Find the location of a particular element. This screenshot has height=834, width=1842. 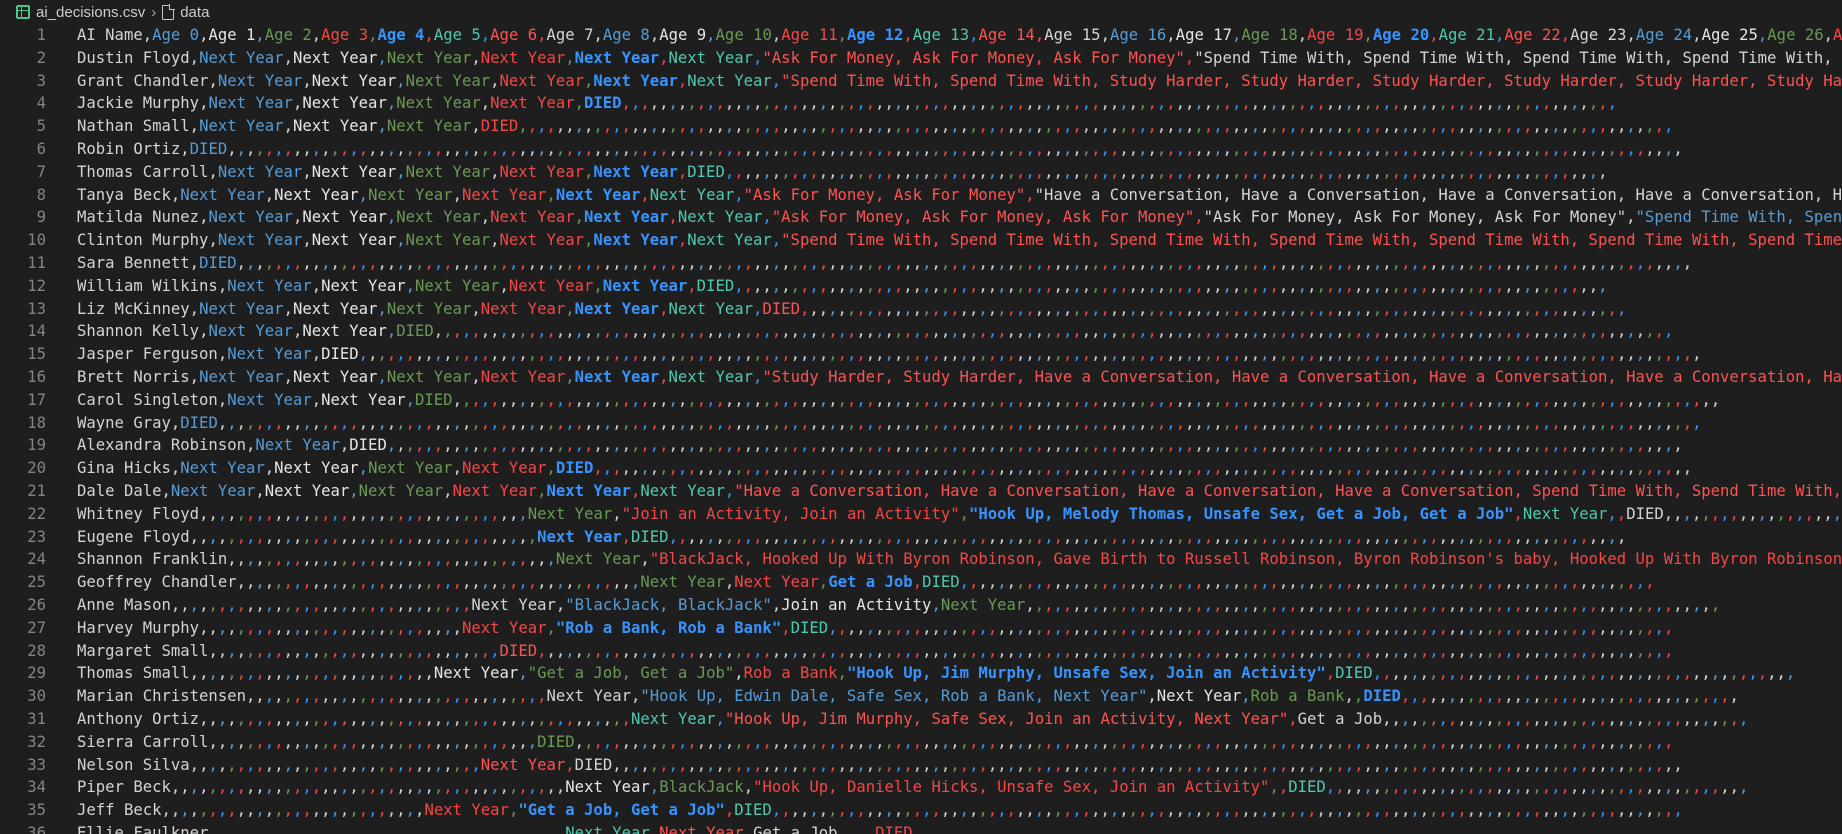

line-number: 4 is located at coordinates (41, 103).